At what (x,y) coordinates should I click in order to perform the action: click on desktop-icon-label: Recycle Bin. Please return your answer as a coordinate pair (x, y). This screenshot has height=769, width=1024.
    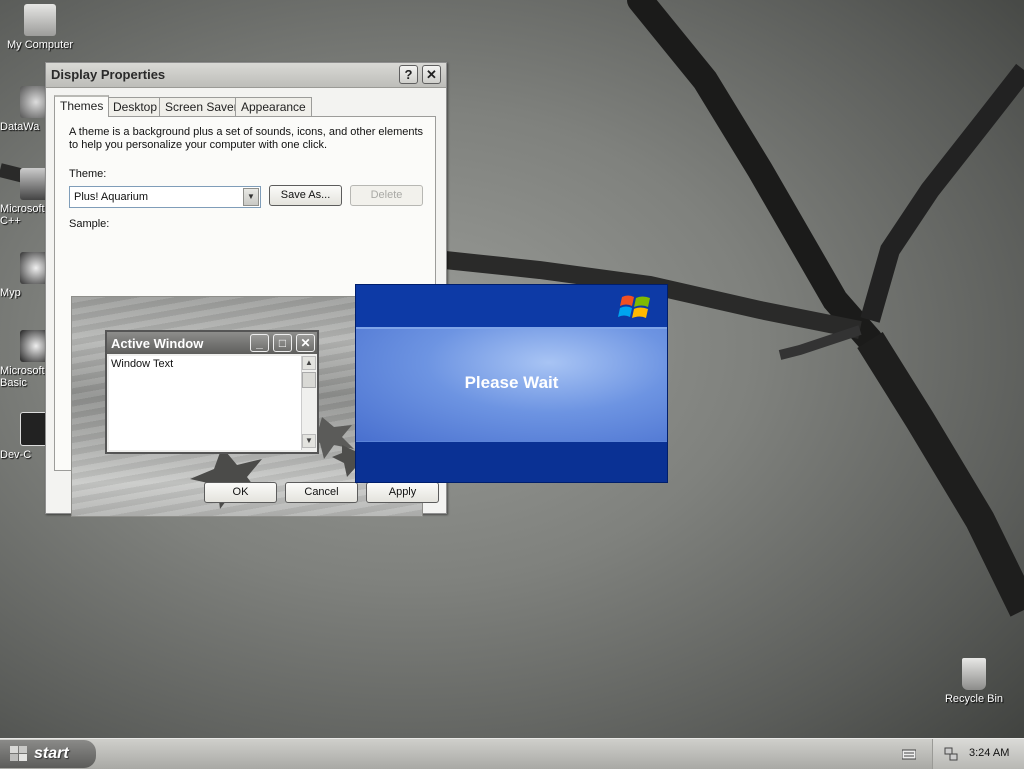
    Looking at the image, I should click on (974, 699).